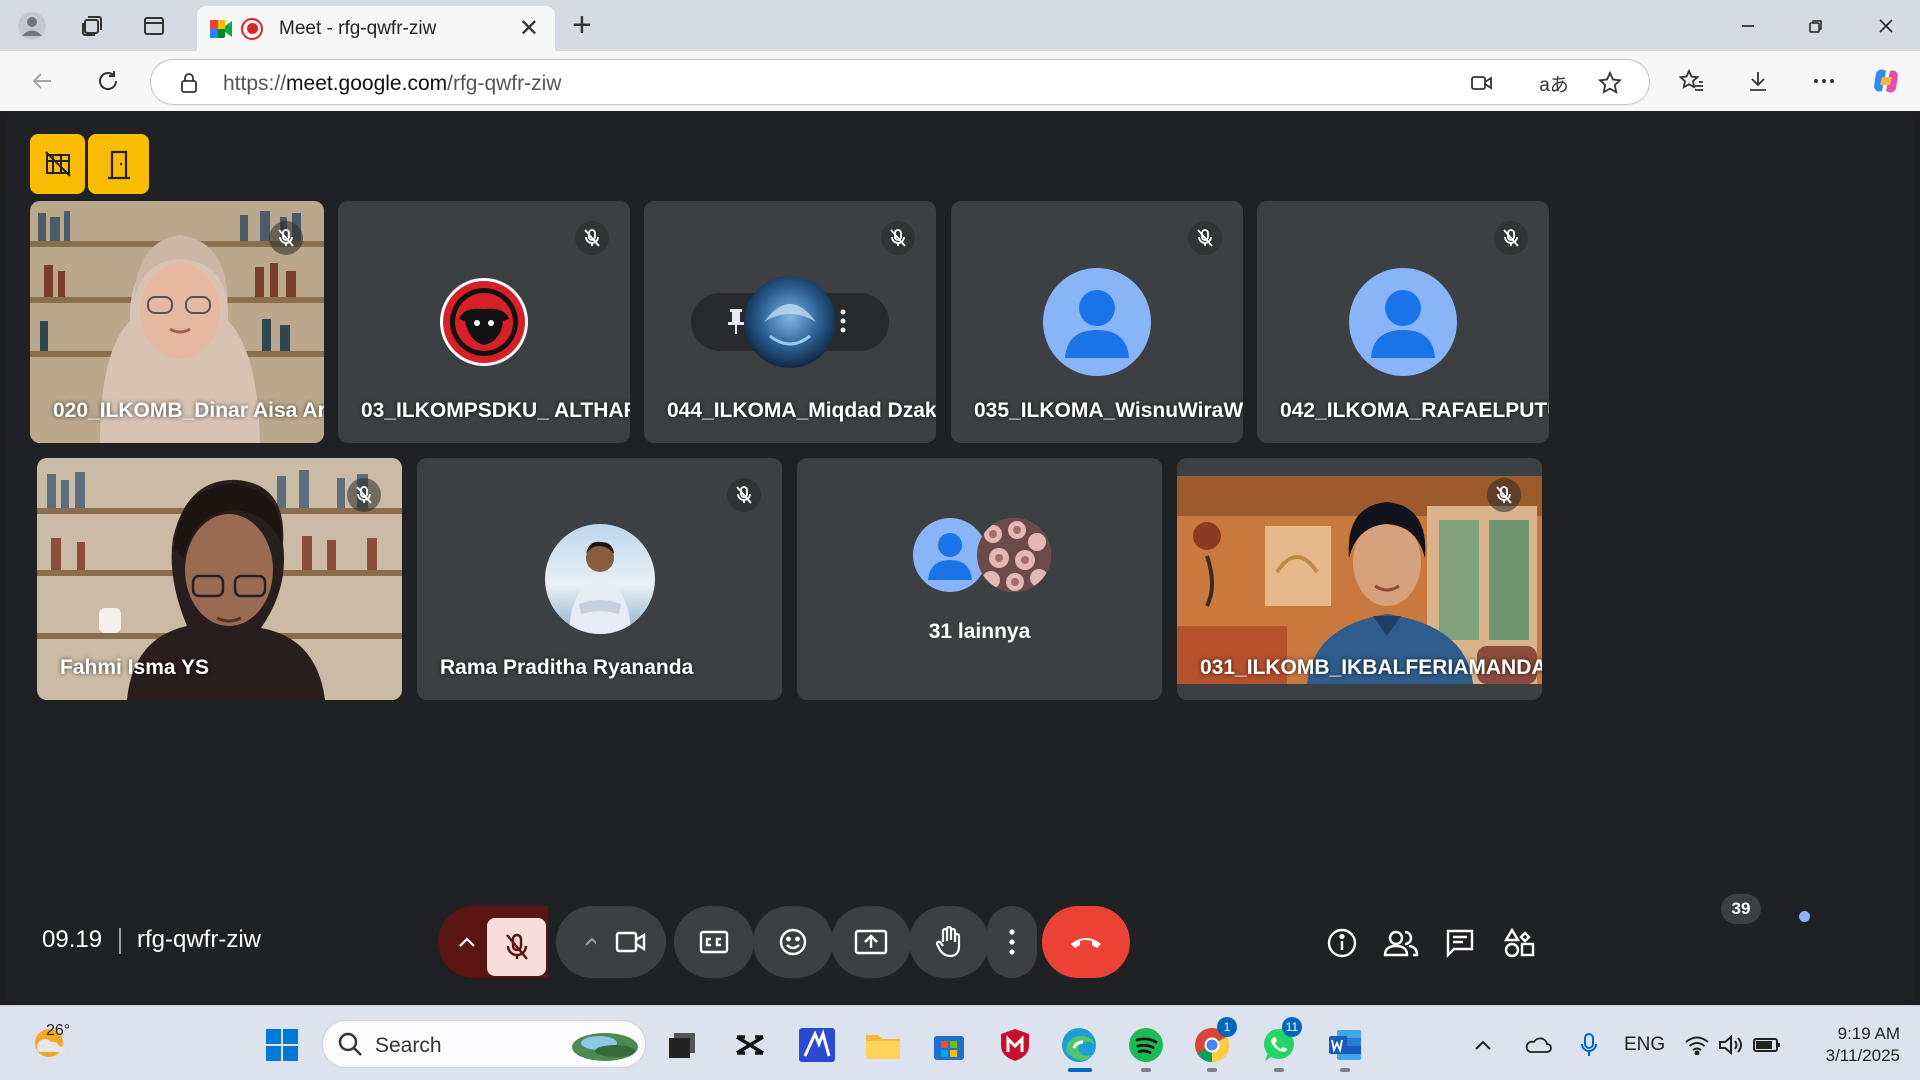 This screenshot has height=1080, width=1920. Describe the element at coordinates (408, 1045) in the screenshot. I see `search-placeholder: Search` at that location.